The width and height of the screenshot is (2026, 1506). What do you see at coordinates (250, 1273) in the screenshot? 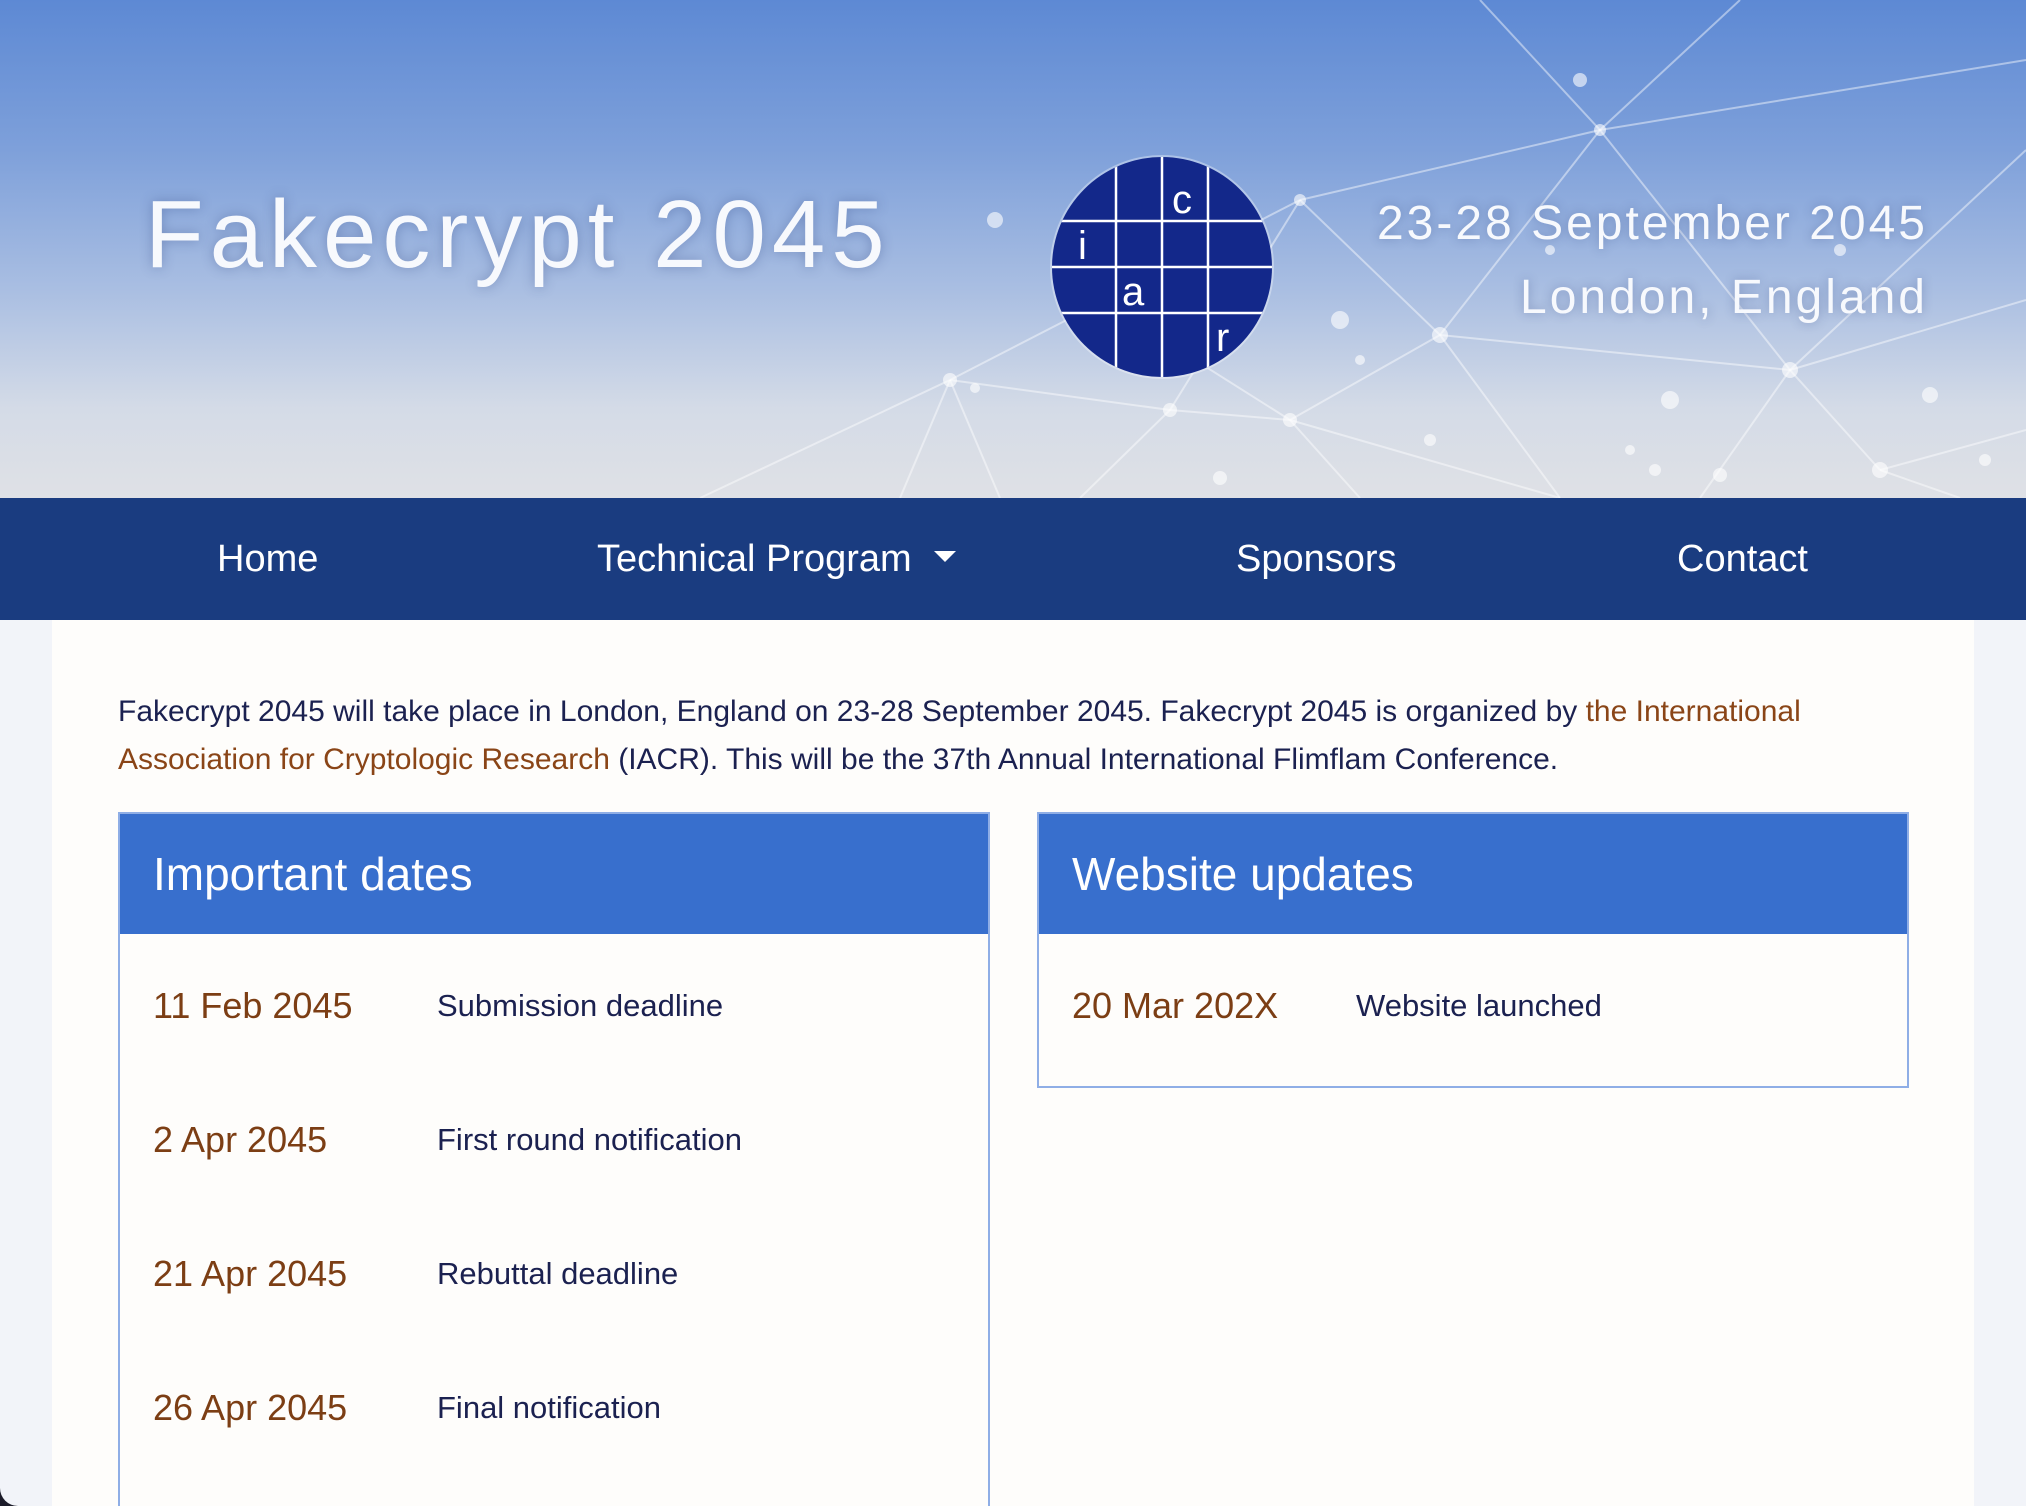
I see `date-value: 21 Apr 2045` at bounding box center [250, 1273].